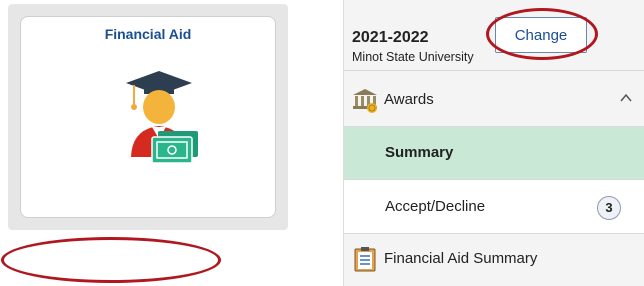  Describe the element at coordinates (494, 99) in the screenshot. I see `nav-awards: Awards` at that location.